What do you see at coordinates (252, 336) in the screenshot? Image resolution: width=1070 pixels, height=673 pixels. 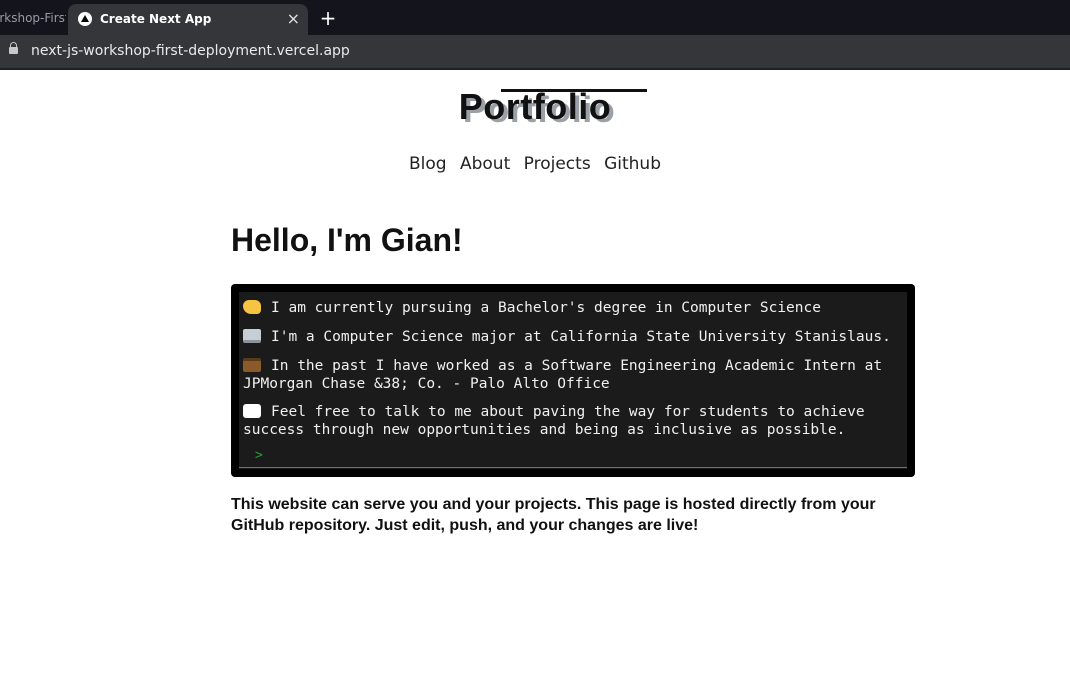 I see `laptop-icon` at bounding box center [252, 336].